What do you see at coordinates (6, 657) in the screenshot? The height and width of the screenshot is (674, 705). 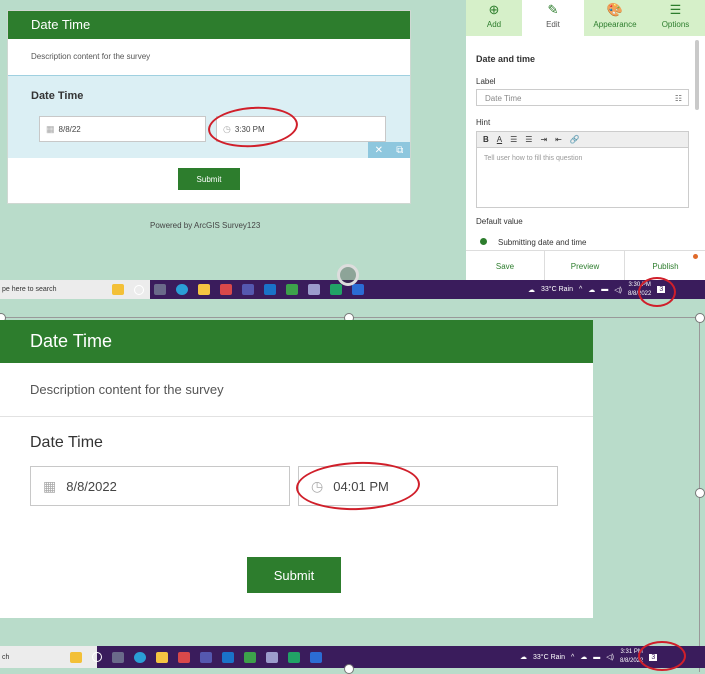 I see `taskbar-search-text: ch` at bounding box center [6, 657].